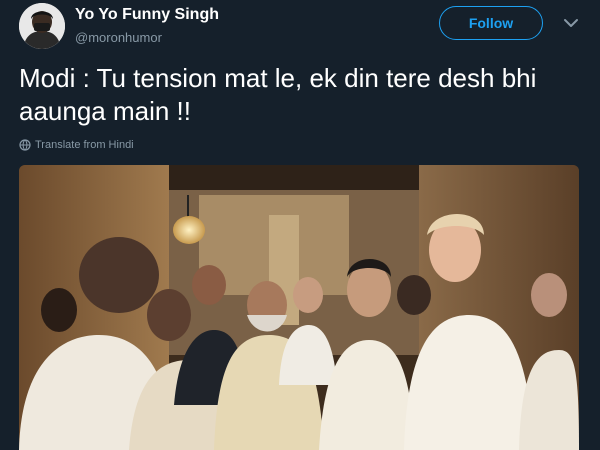 This screenshot has width=600, height=450. I want to click on display-name: Yo Yo Funny Singh, so click(147, 15).